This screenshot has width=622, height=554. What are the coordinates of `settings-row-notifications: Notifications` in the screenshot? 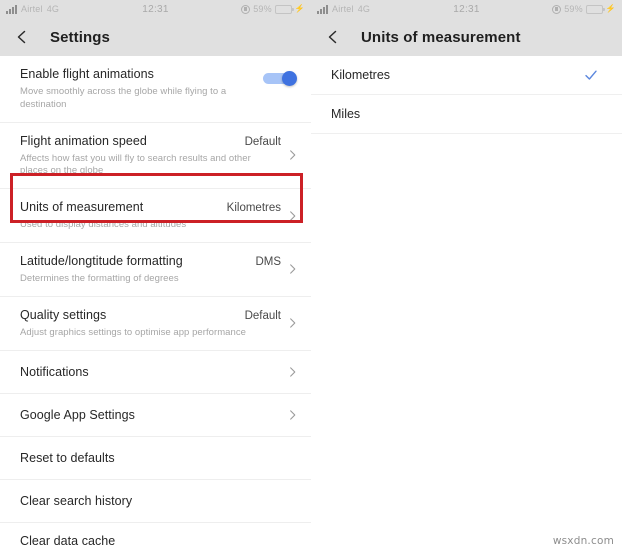 It's located at (155, 372).